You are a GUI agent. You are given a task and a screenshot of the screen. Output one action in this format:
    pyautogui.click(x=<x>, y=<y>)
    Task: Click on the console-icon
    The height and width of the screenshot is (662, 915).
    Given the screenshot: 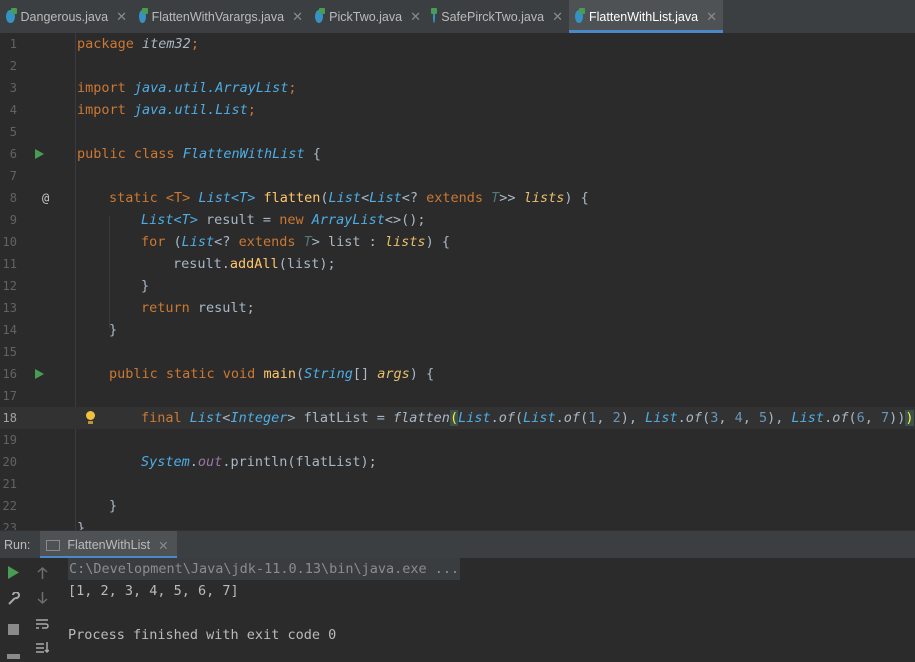 What is the action you would take?
    pyautogui.click(x=53, y=545)
    